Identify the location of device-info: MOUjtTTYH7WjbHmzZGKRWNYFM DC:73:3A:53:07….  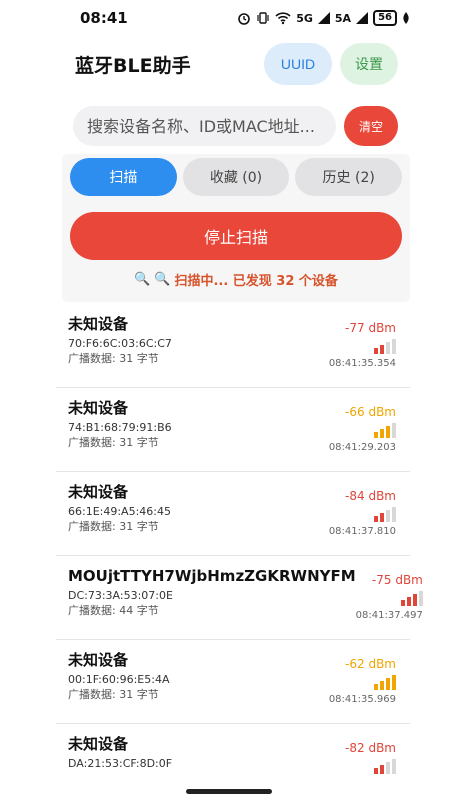
(212, 602).